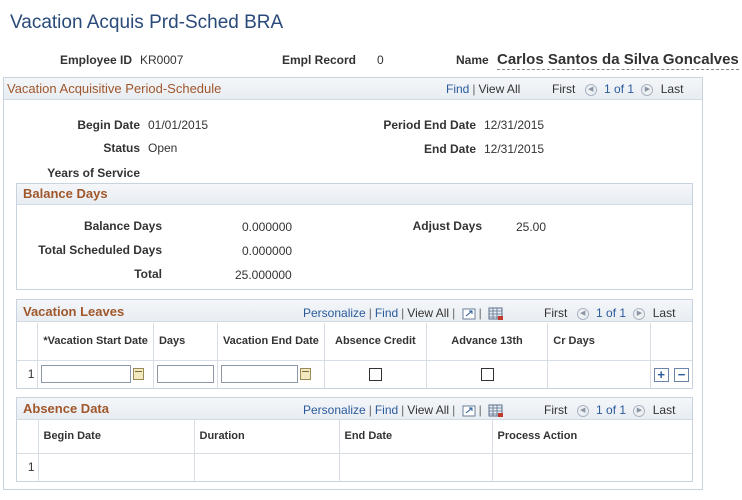 This screenshot has width=742, height=500. Describe the element at coordinates (403, 313) in the screenshot. I see `vacation-leaves-toolbar: Personalize | Find | View All | |` at that location.